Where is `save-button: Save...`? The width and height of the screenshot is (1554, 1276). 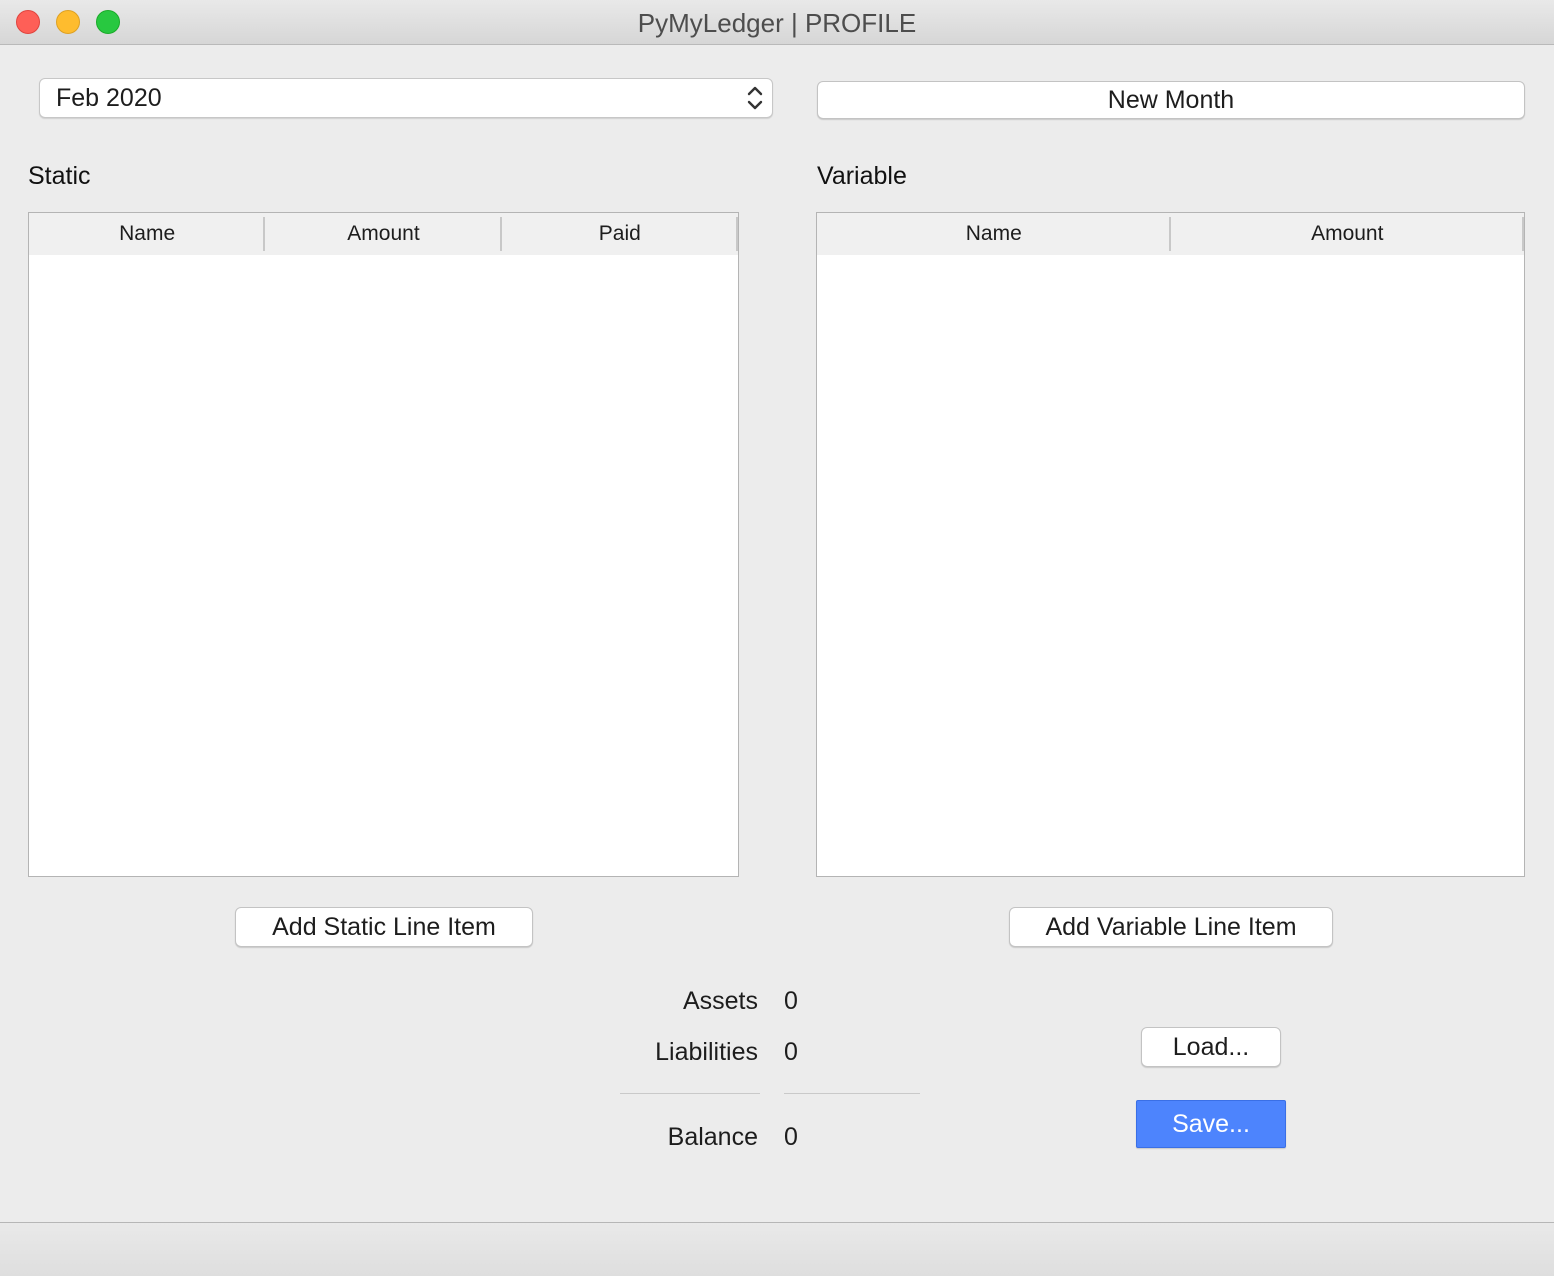
save-button: Save... is located at coordinates (1211, 1124).